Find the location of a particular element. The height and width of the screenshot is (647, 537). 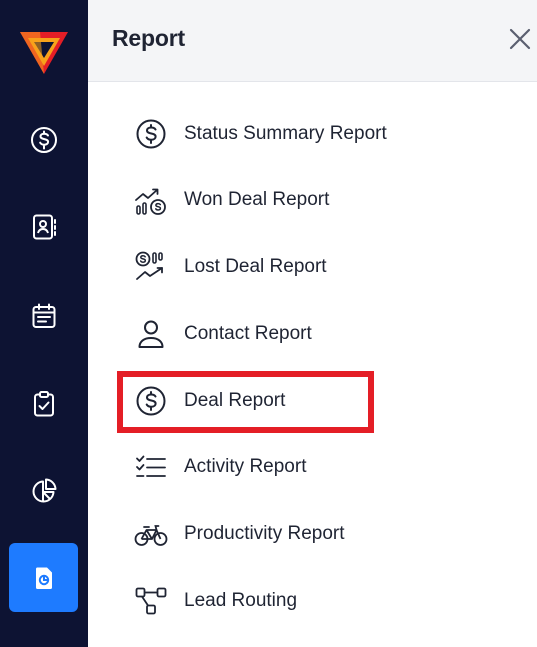

contacts-book-icon is located at coordinates (44, 226).